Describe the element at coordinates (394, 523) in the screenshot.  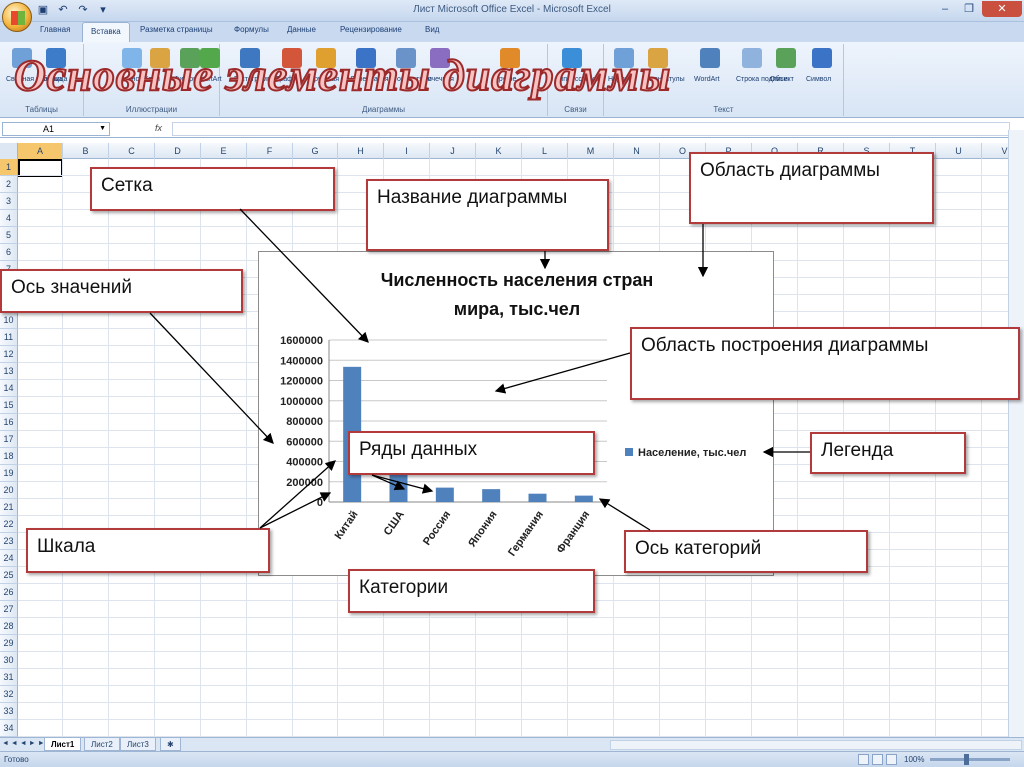
I see `category-label: США` at that location.